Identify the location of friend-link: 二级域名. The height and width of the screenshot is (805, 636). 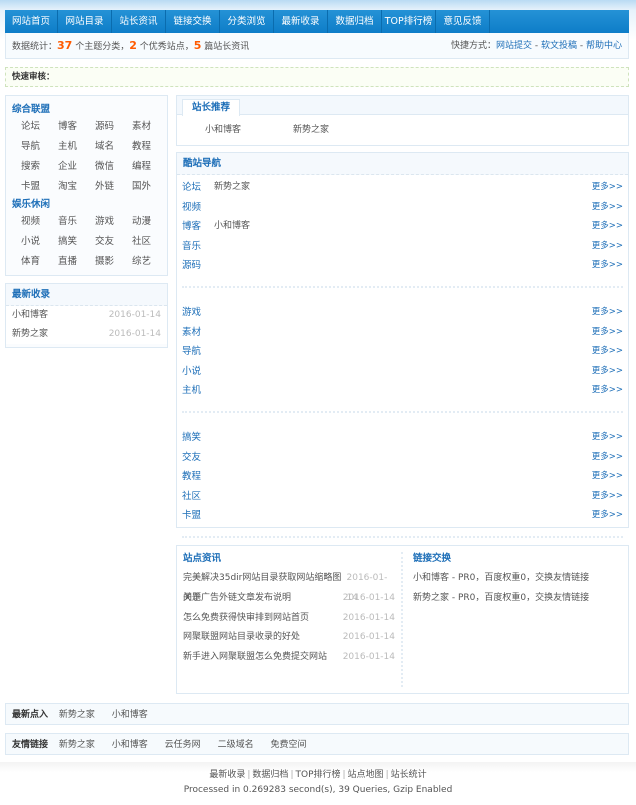
(236, 745).